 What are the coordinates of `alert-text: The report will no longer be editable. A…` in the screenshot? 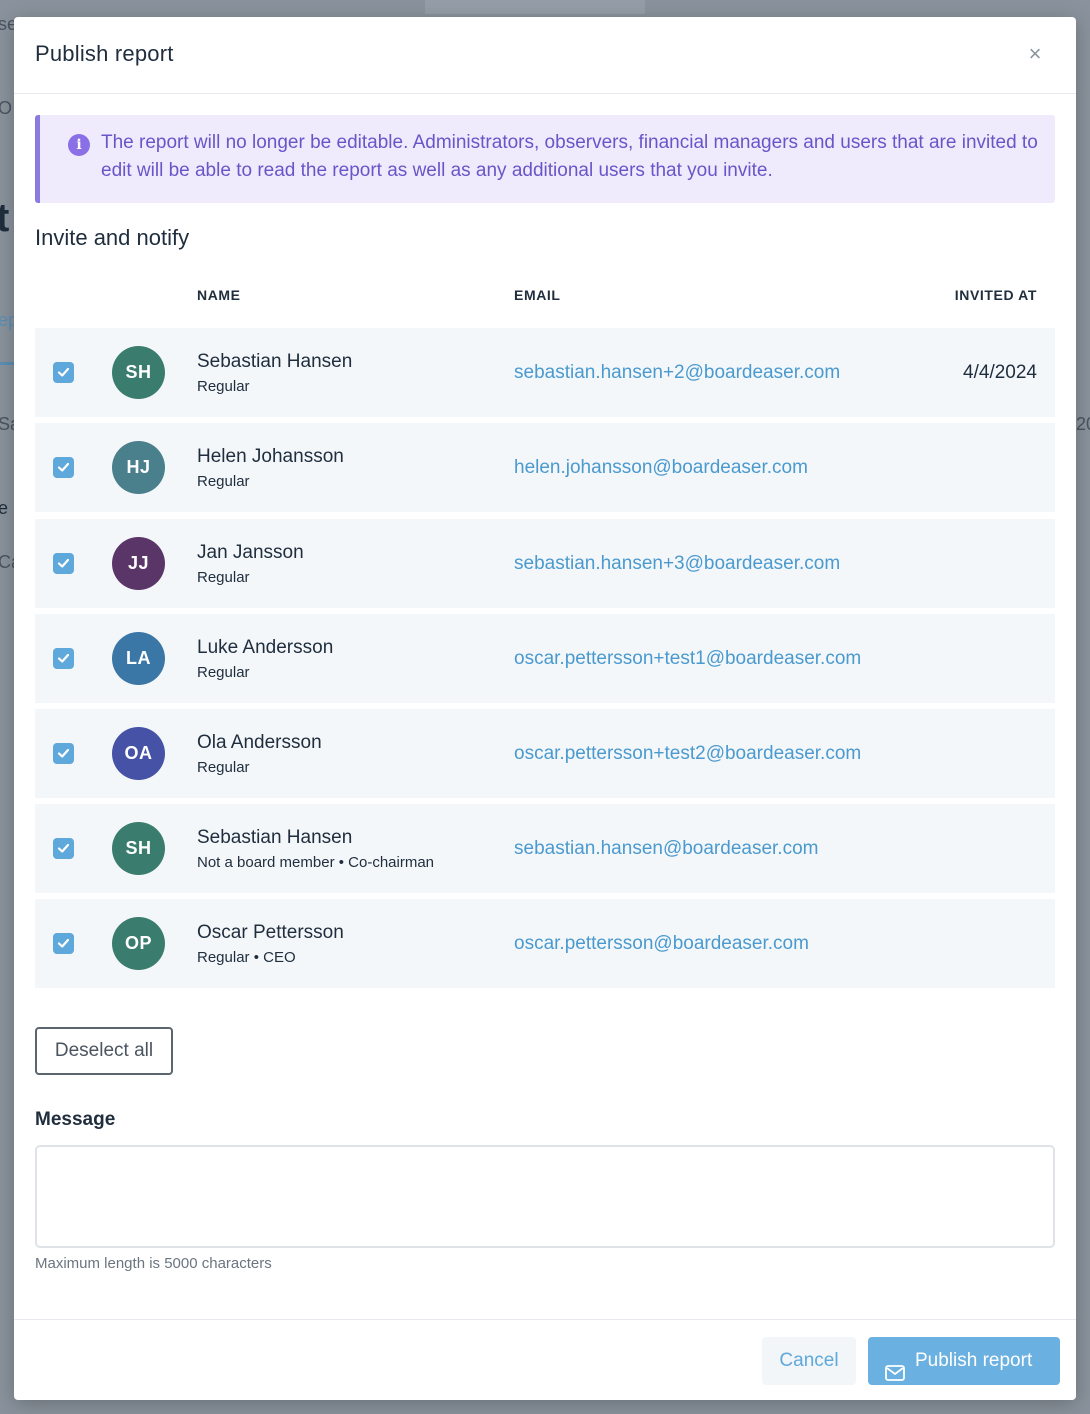 It's located at (569, 156).